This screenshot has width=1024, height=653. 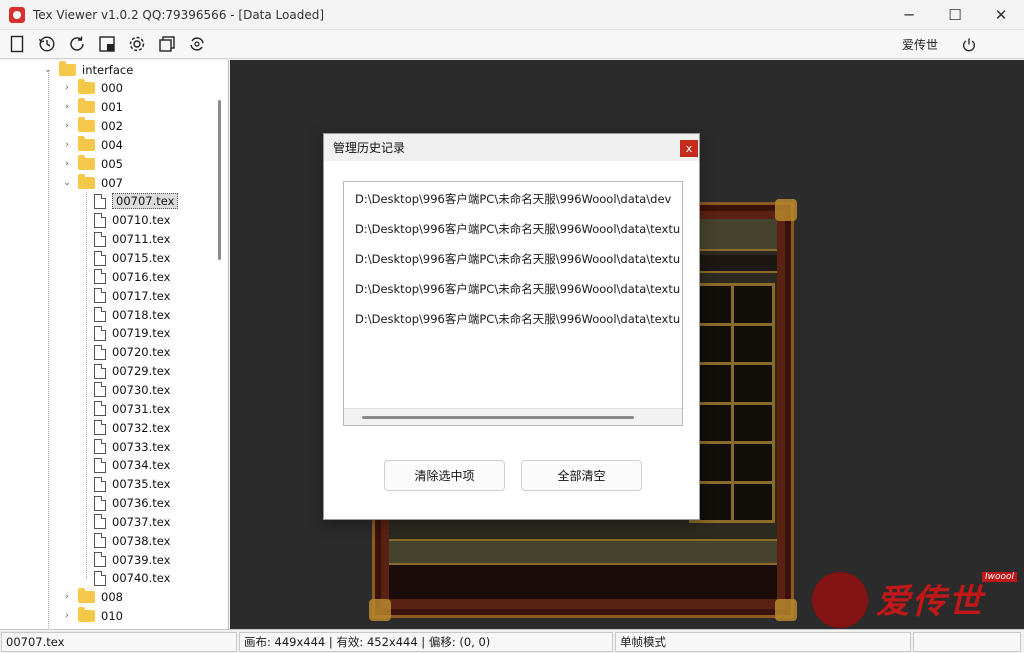 What do you see at coordinates (92, 182) in the screenshot?
I see `tree-folder-open: ⌄ 007` at bounding box center [92, 182].